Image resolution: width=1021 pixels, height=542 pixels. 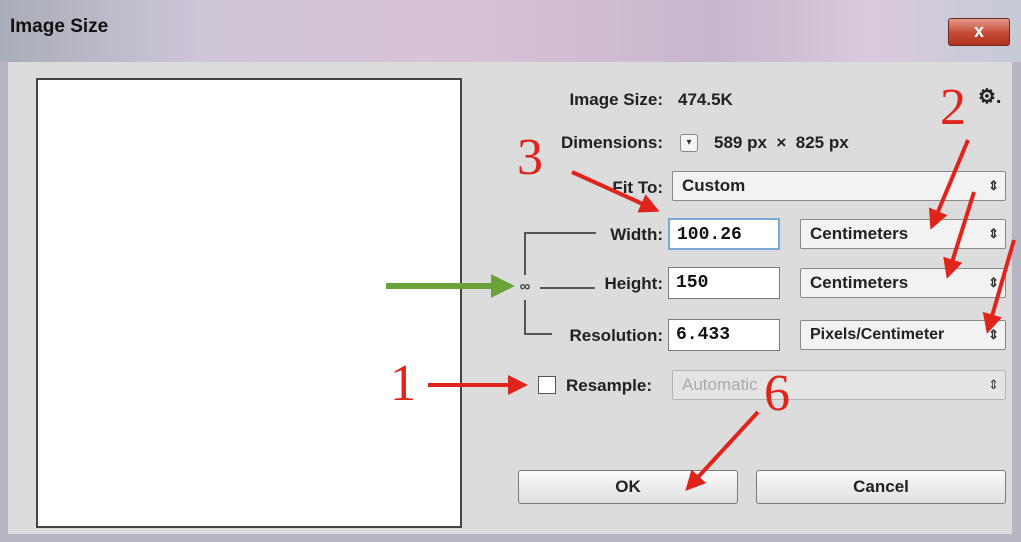 I want to click on annotation-arrow-2b, so click(x=959, y=235).